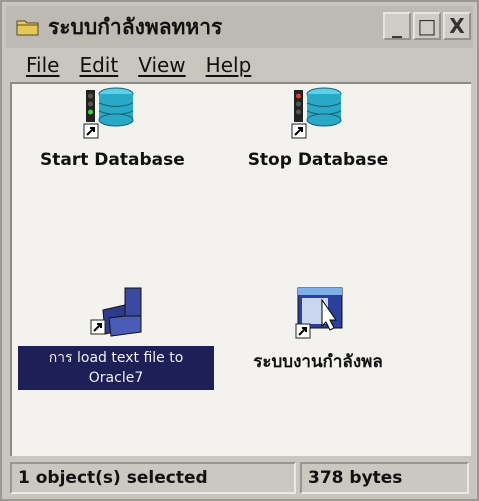  Describe the element at coordinates (384, 478) in the screenshot. I see `size-status: 378 bytes` at that location.